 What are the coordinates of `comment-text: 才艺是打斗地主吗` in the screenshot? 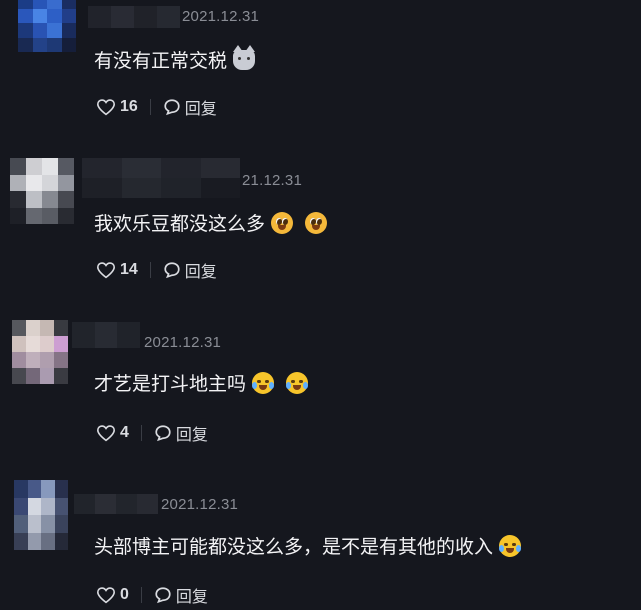 It's located at (201, 382).